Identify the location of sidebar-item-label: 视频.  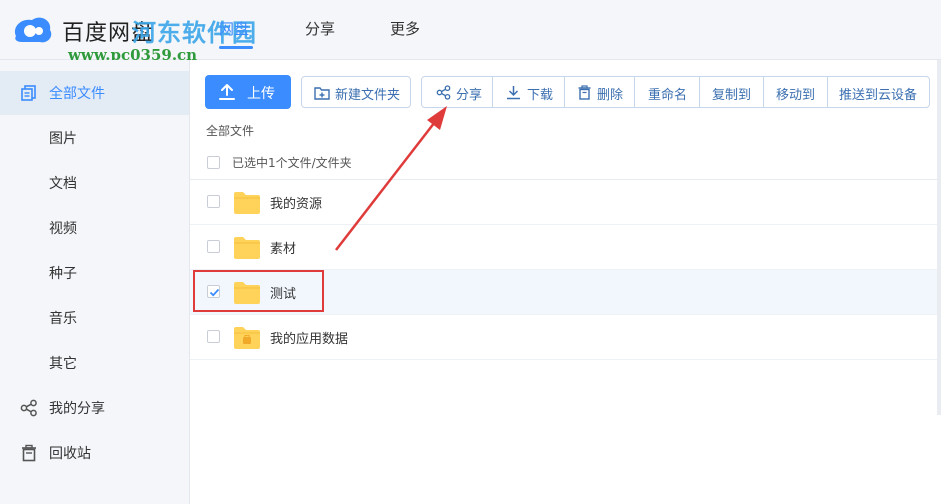
(63, 229).